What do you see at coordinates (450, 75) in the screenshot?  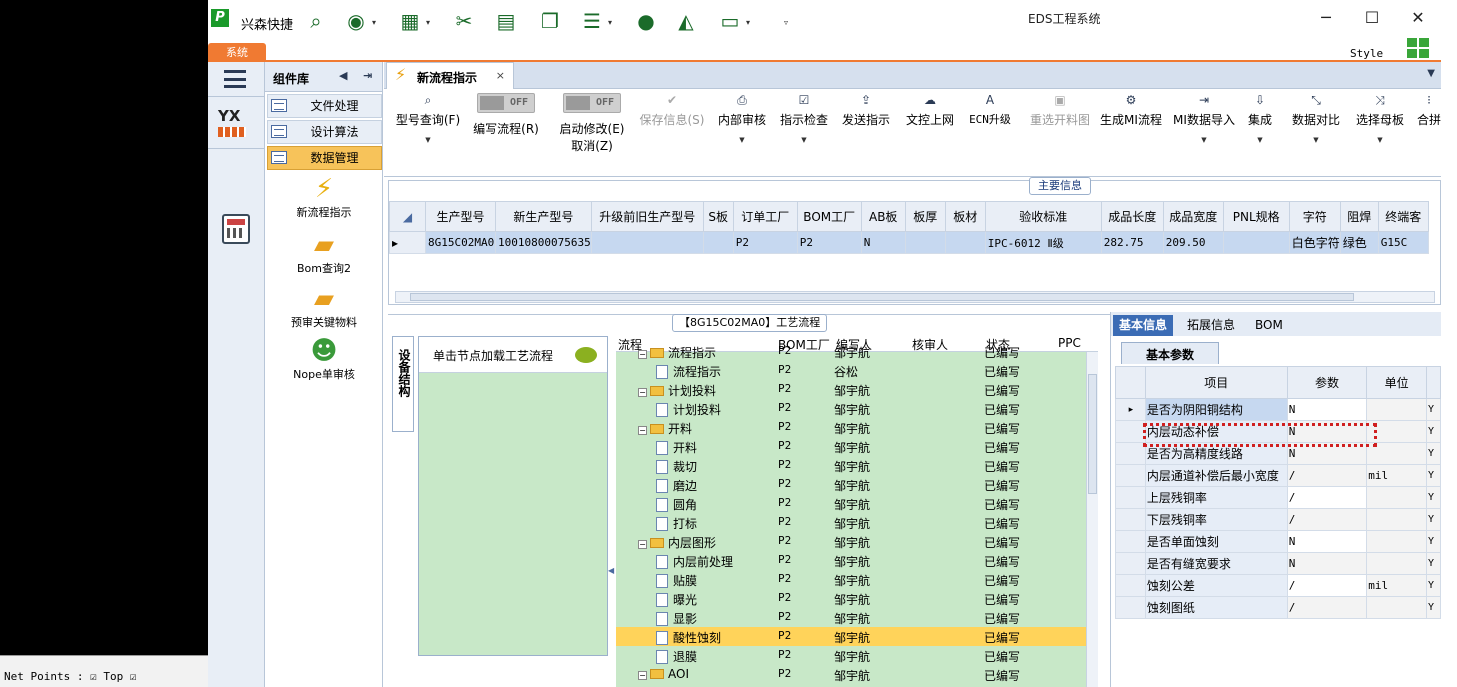 I see `tab-new-flow: ⚡ 新流程指示 ×` at bounding box center [450, 75].